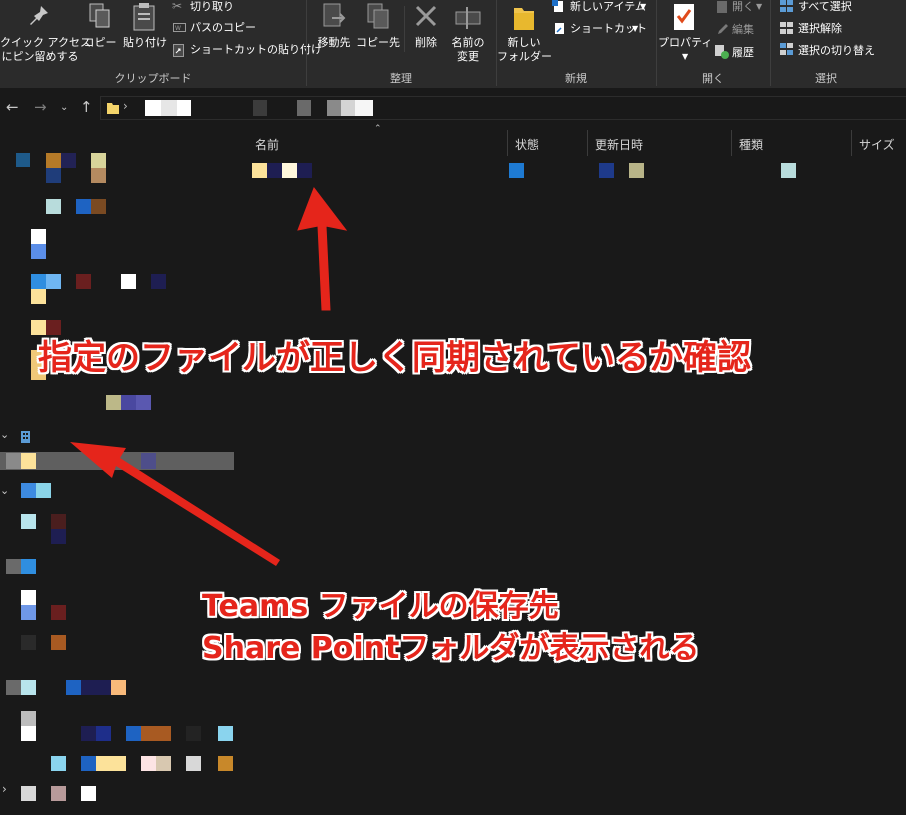 Image resolution: width=906 pixels, height=815 pixels. What do you see at coordinates (380, 606) in the screenshot?
I see `annotation-bottom-note-1: Teams ファイルの保存先` at bounding box center [380, 606].